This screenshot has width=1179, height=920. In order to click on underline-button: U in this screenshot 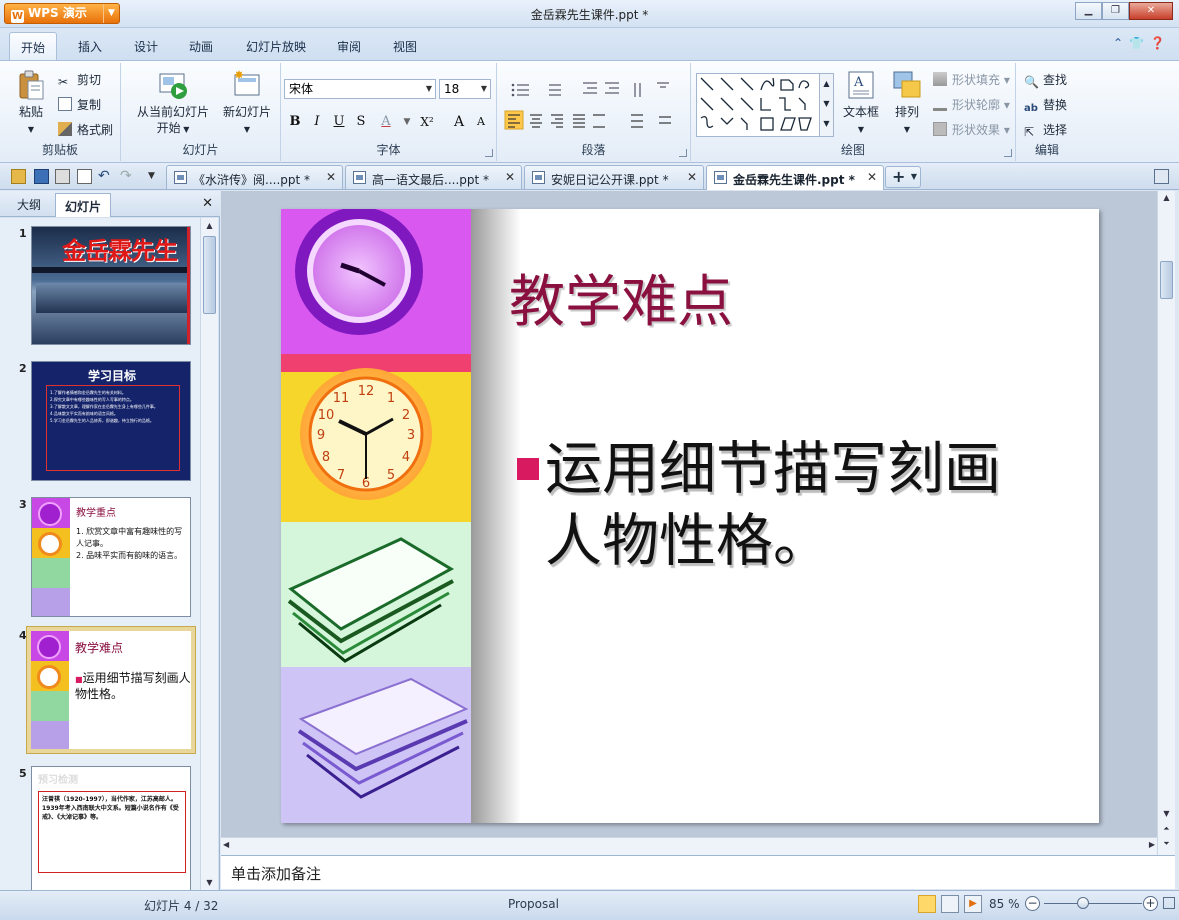, I will do `click(339, 122)`.